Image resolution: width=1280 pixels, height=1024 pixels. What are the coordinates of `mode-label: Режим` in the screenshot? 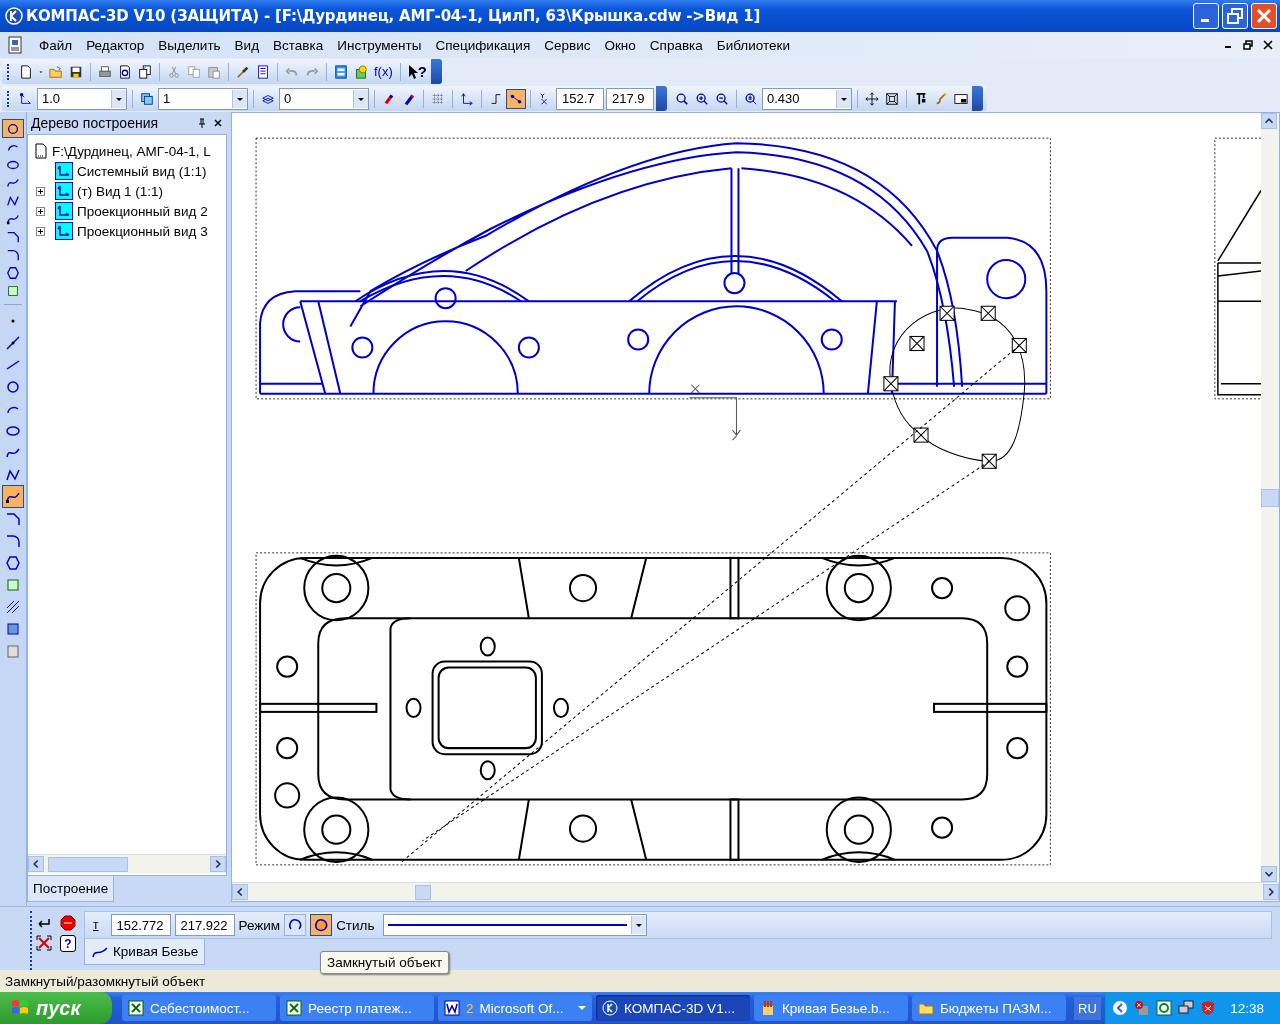 It's located at (259, 925).